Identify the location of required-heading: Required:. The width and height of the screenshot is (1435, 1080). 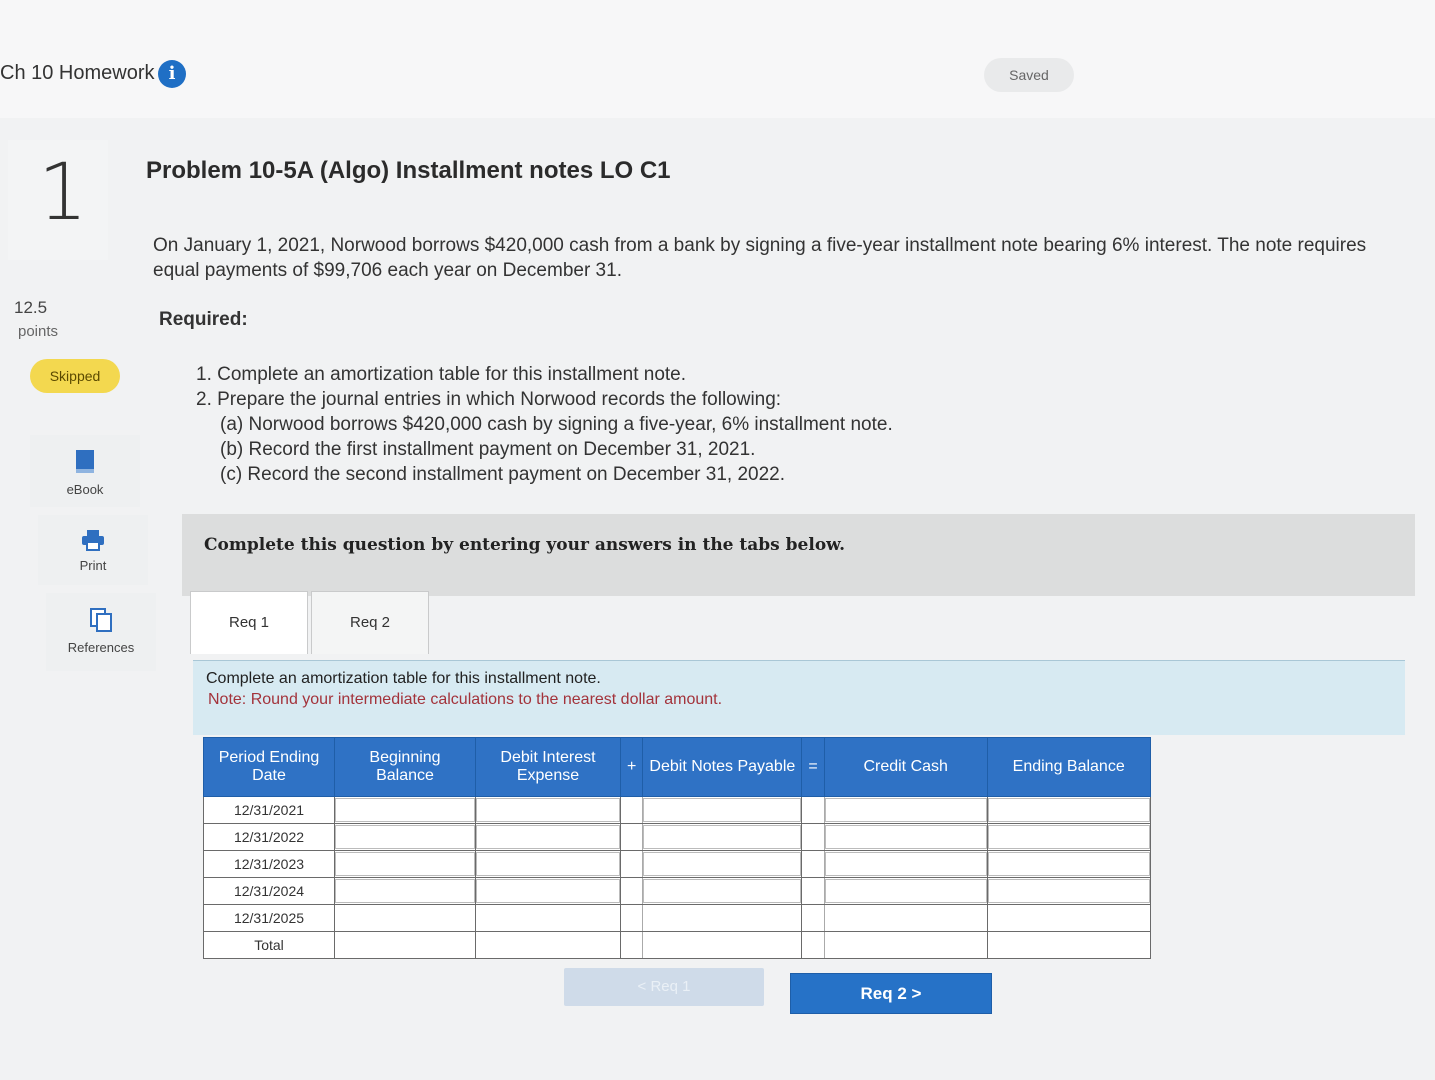
(203, 319).